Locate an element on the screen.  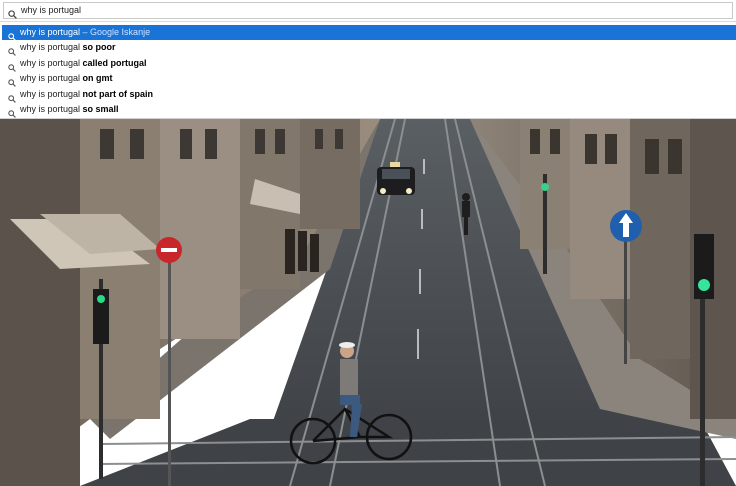
suggestion-item: why is portugal on gmt is located at coordinates (369, 79).